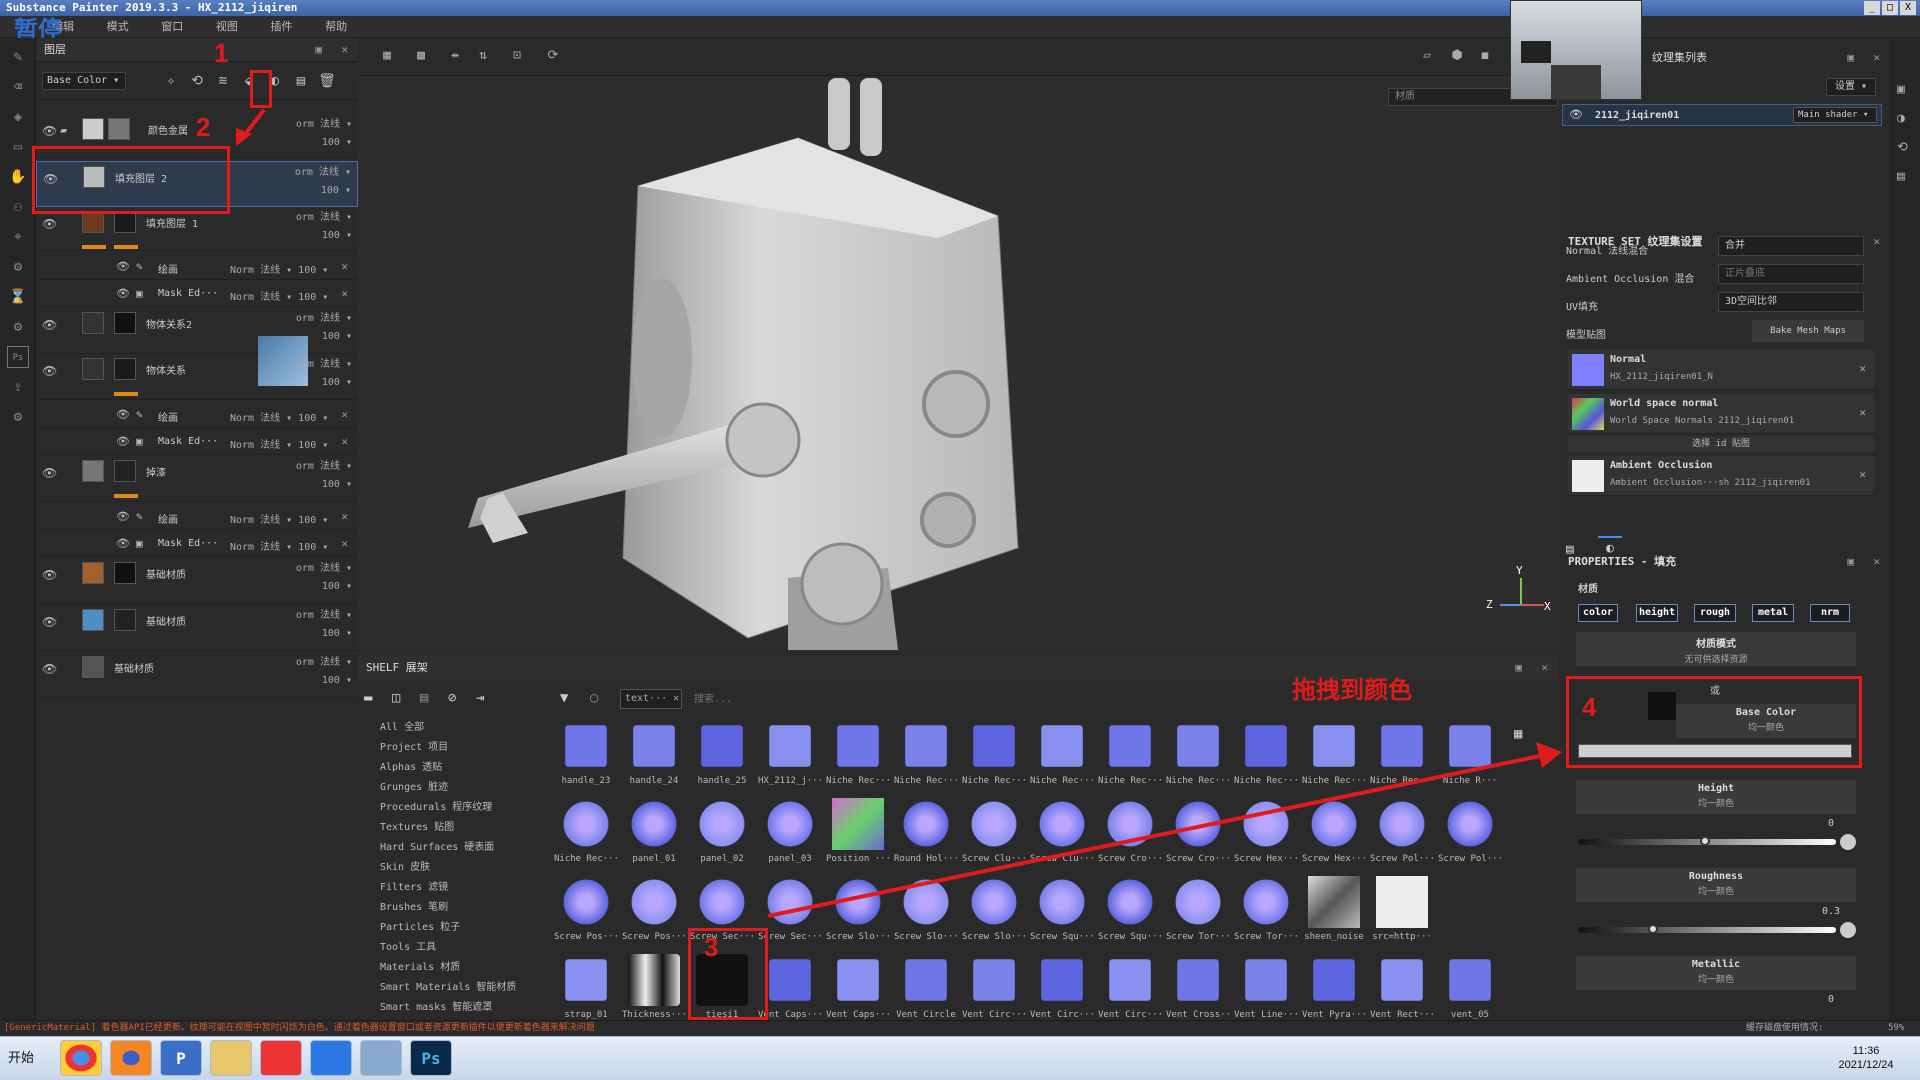  What do you see at coordinates (131, 1058) in the screenshot?
I see `firefox-icon` at bounding box center [131, 1058].